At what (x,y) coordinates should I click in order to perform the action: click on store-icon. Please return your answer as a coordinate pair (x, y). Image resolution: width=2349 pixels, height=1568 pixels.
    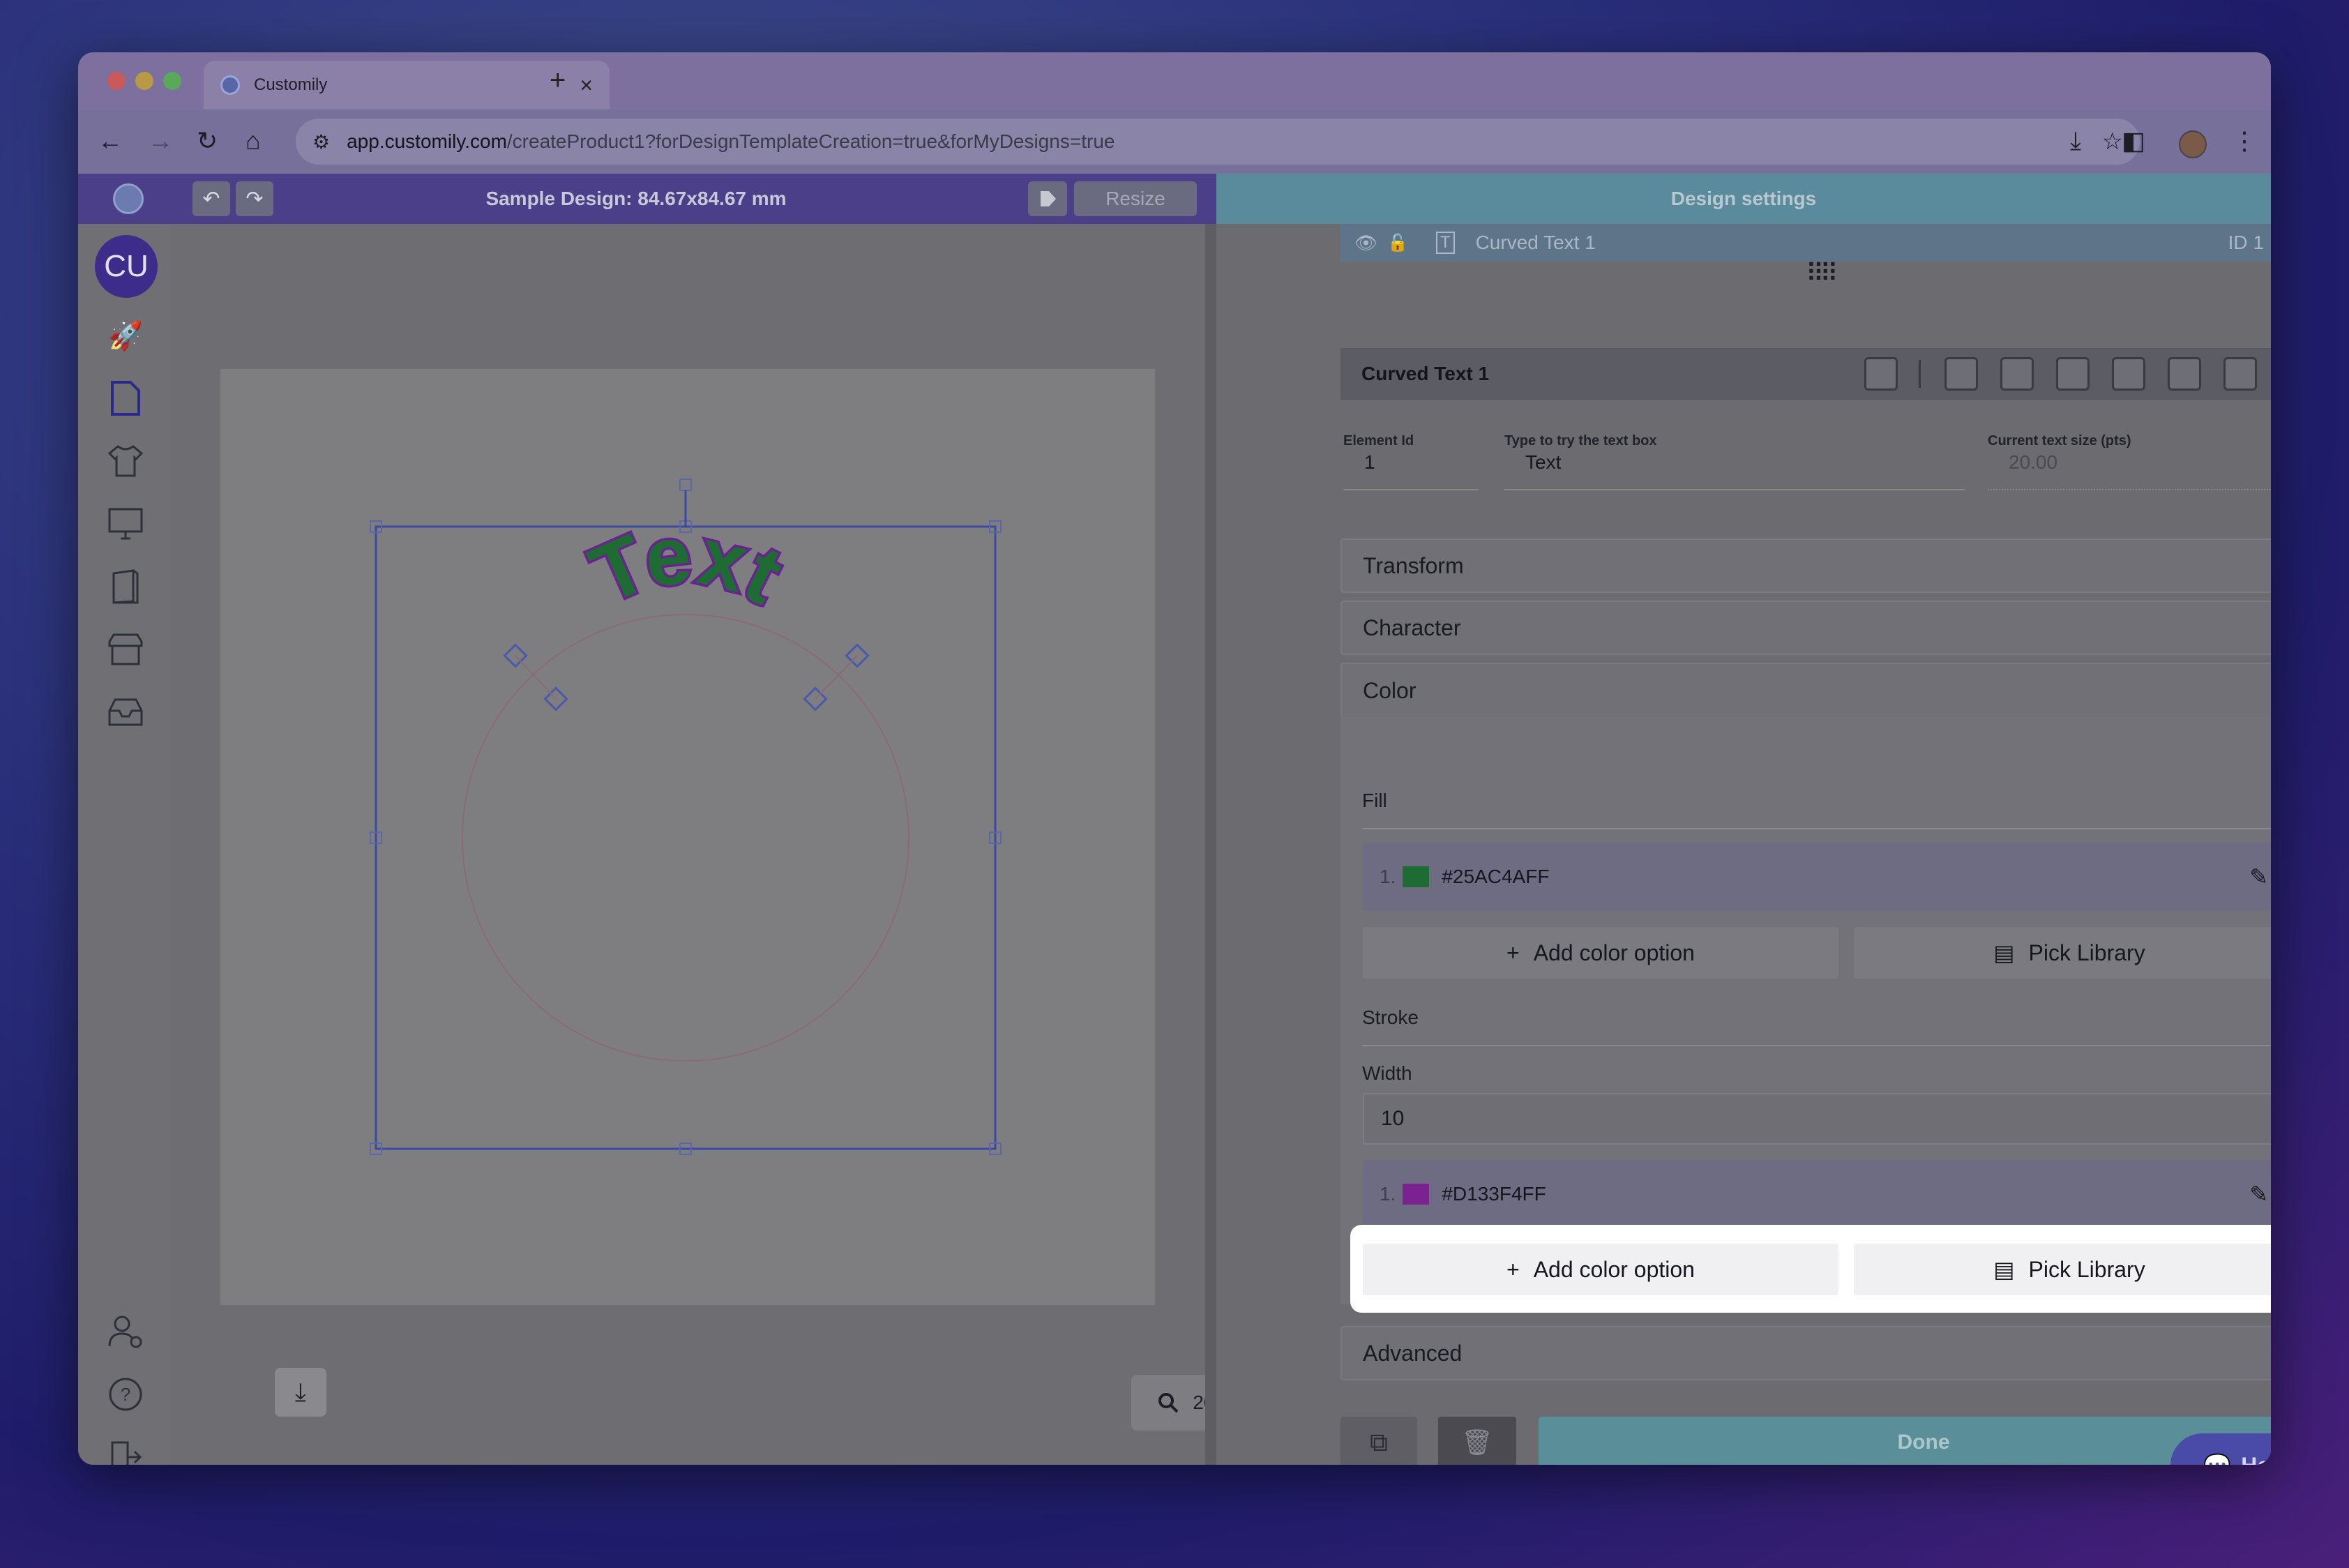
    Looking at the image, I should click on (126, 649).